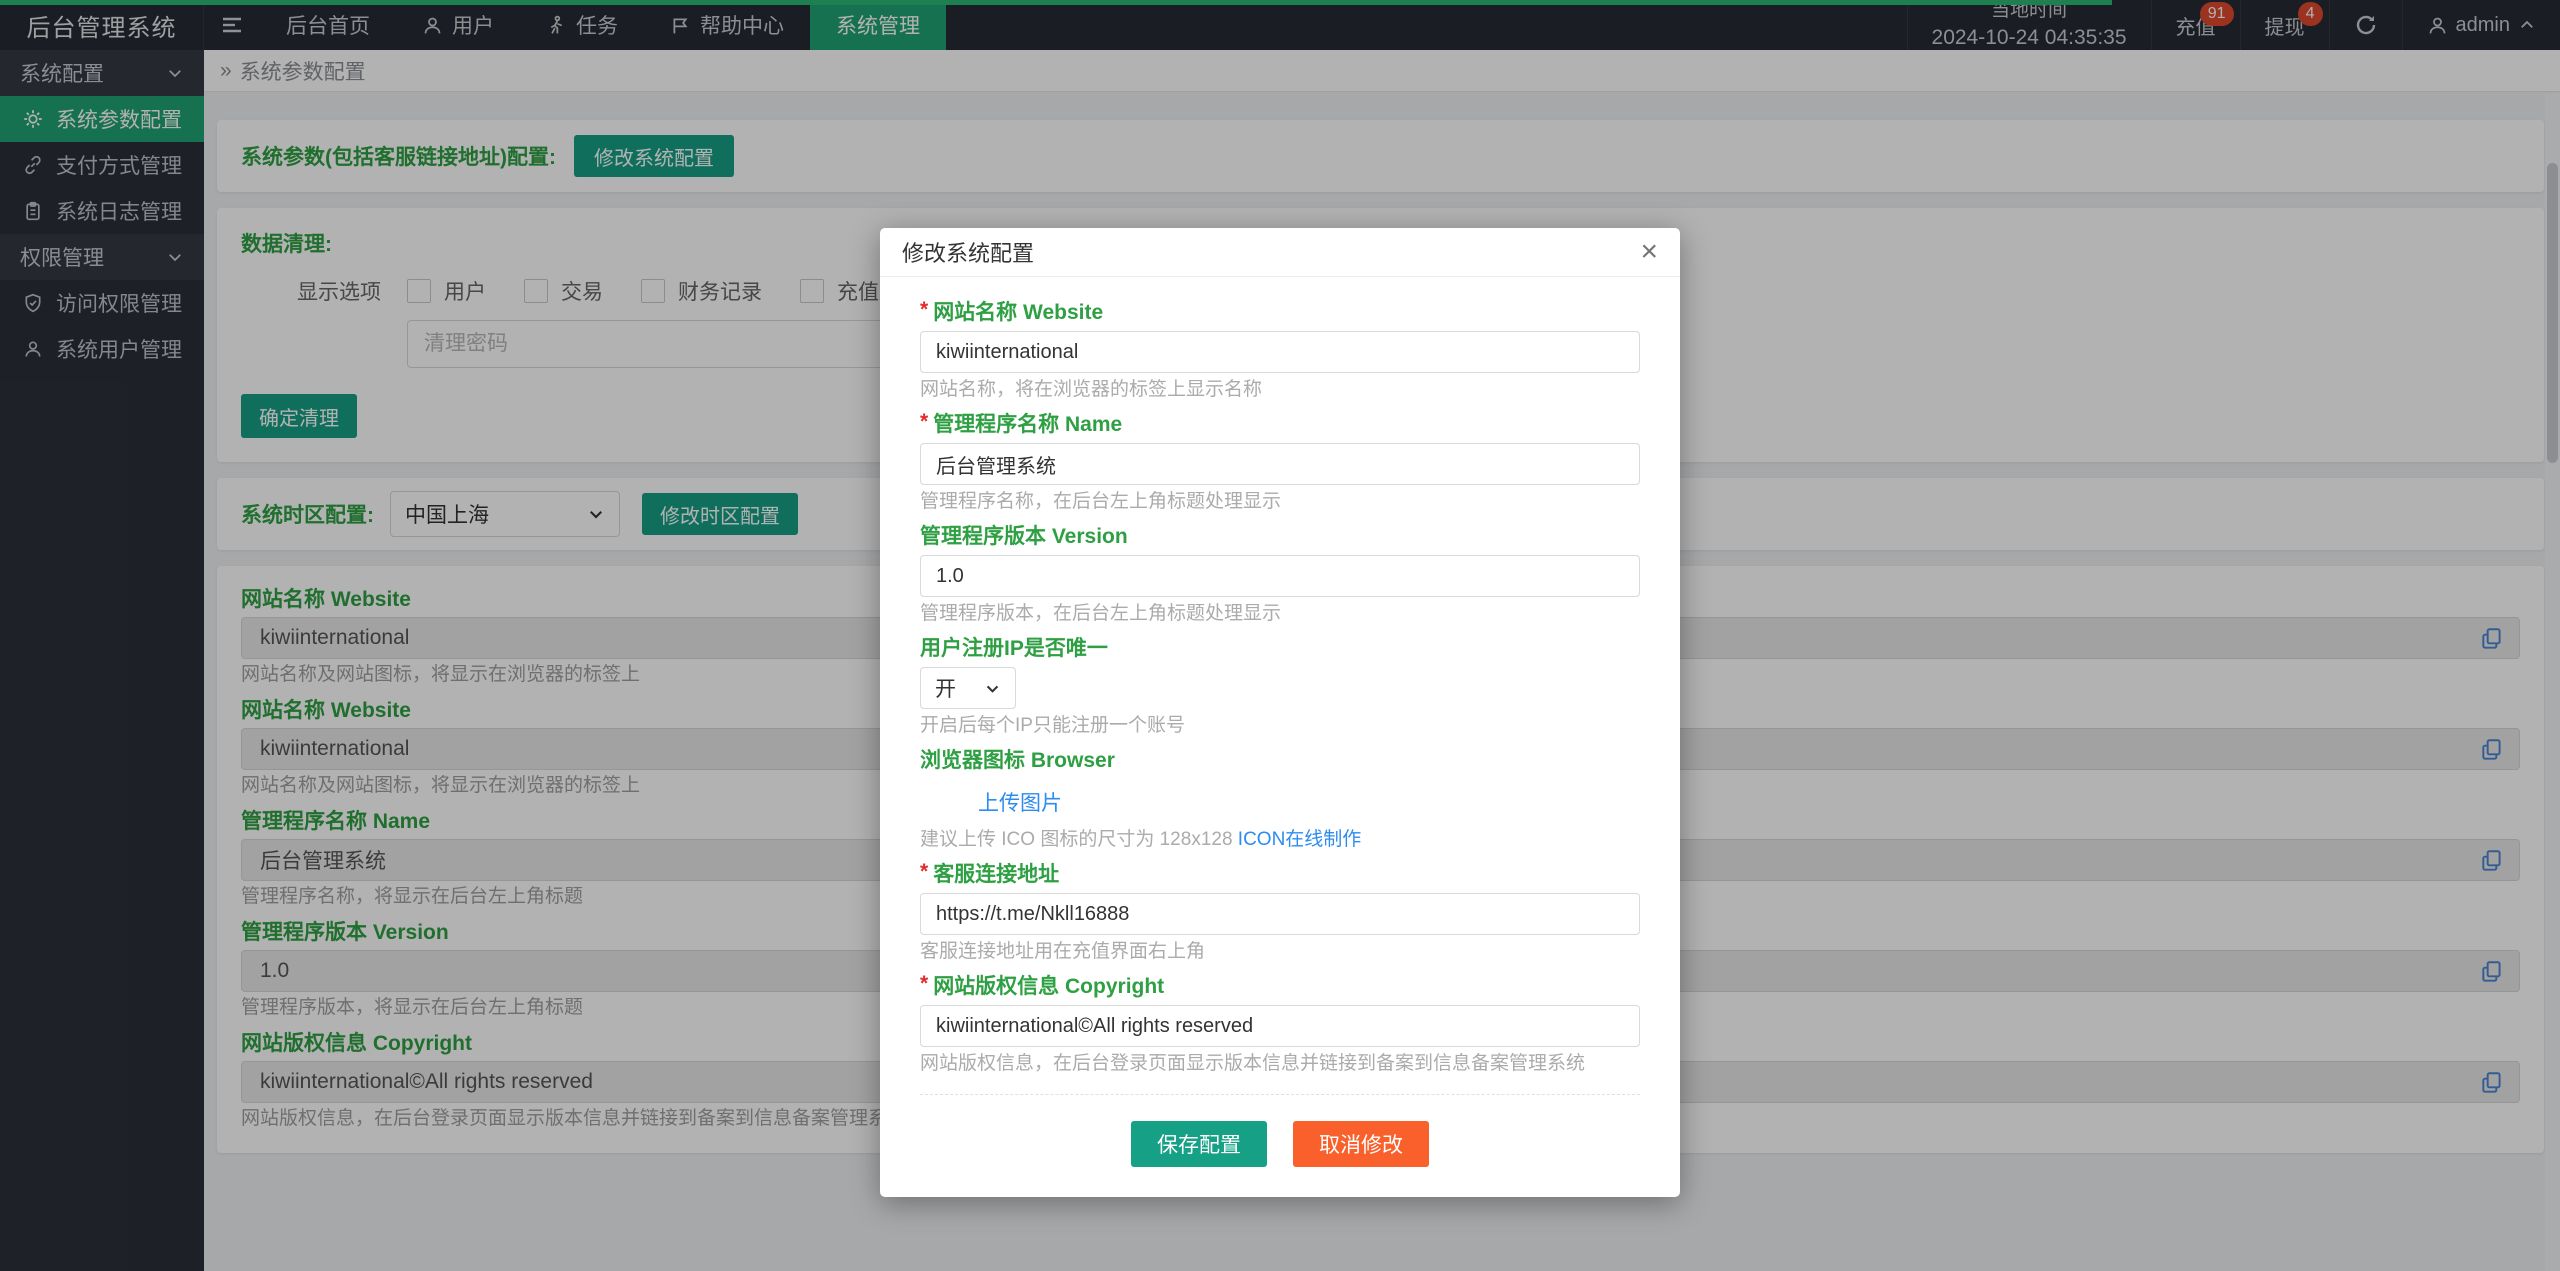 This screenshot has height=1271, width=2560. What do you see at coordinates (1091, 389) in the screenshot?
I see `field-help: 网站名称，将在浏览器的标签上显示名称` at bounding box center [1091, 389].